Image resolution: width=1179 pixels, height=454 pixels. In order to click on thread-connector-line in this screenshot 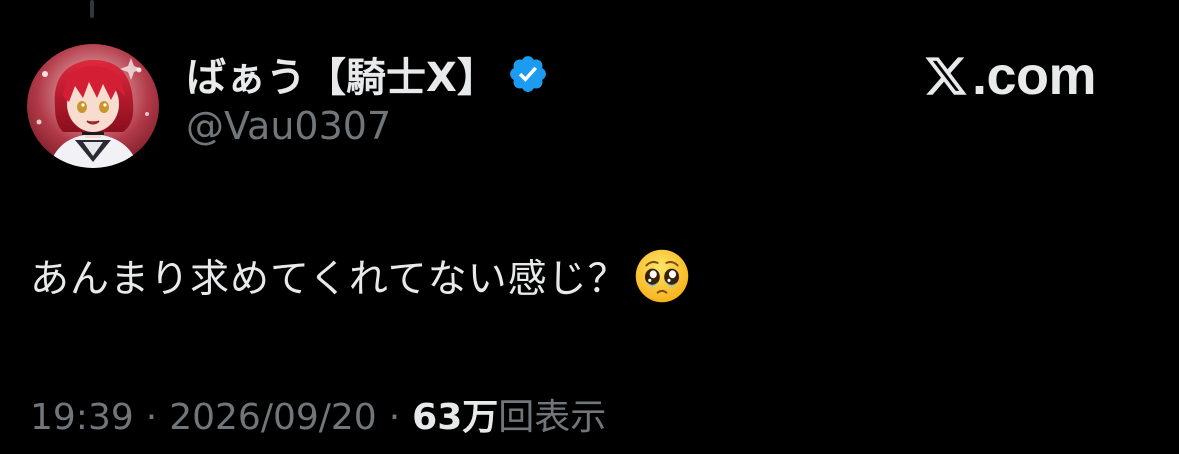, I will do `click(92, 9)`.